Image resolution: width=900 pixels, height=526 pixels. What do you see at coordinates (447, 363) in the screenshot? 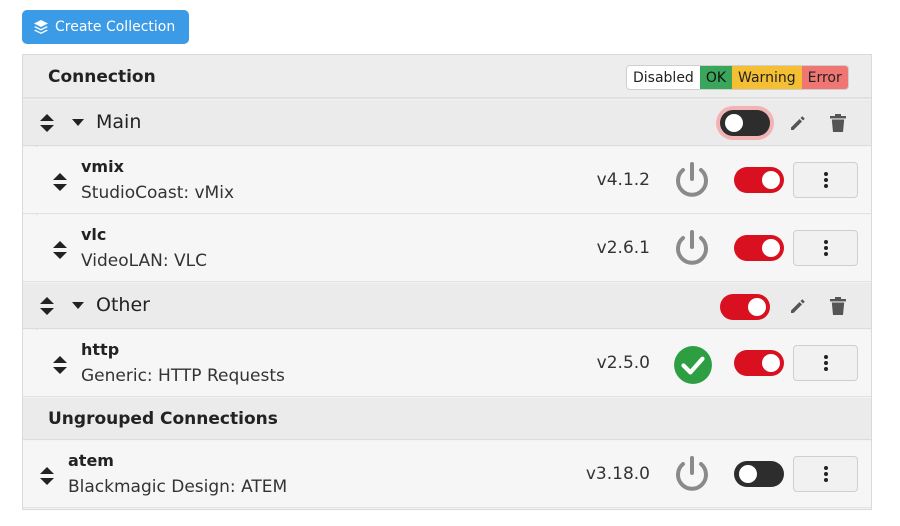
I see `connection-row-http: http Generic: HTTP Requests v2.5.0` at bounding box center [447, 363].